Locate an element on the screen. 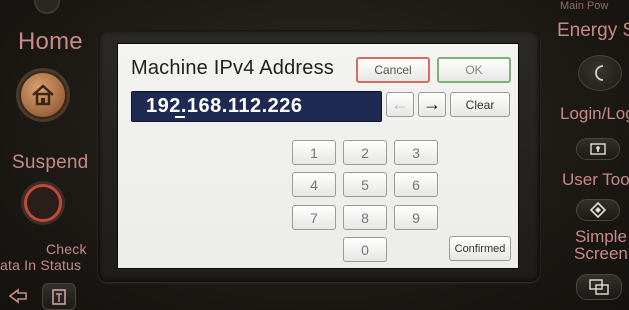  main-power-label: Main Pow is located at coordinates (584, 6).